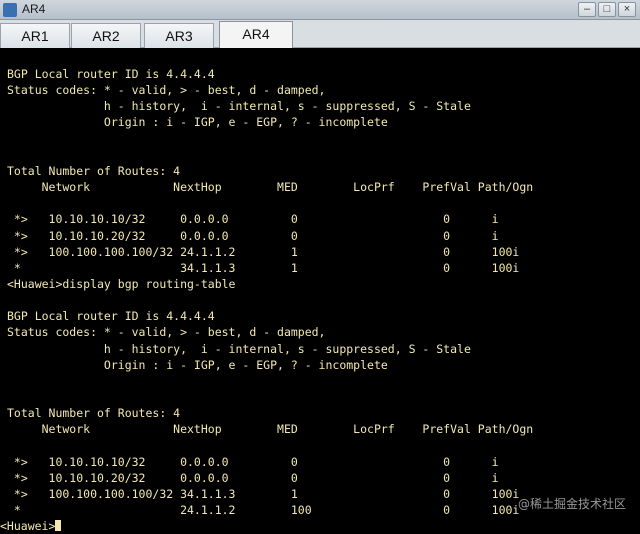 The height and width of the screenshot is (534, 640). What do you see at coordinates (263, 510) in the screenshot?
I see `terminal-line: * 24.1.1.2 100 0 100i` at bounding box center [263, 510].